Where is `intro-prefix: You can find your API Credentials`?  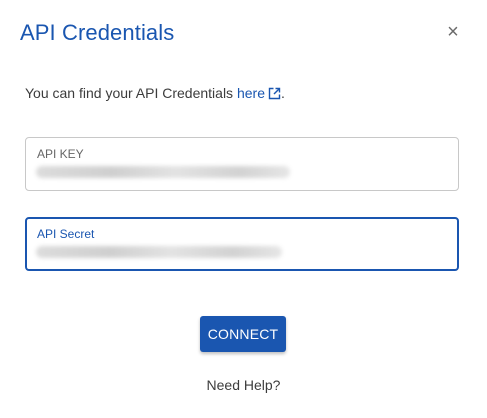
intro-prefix: You can find your API Credentials is located at coordinates (131, 93).